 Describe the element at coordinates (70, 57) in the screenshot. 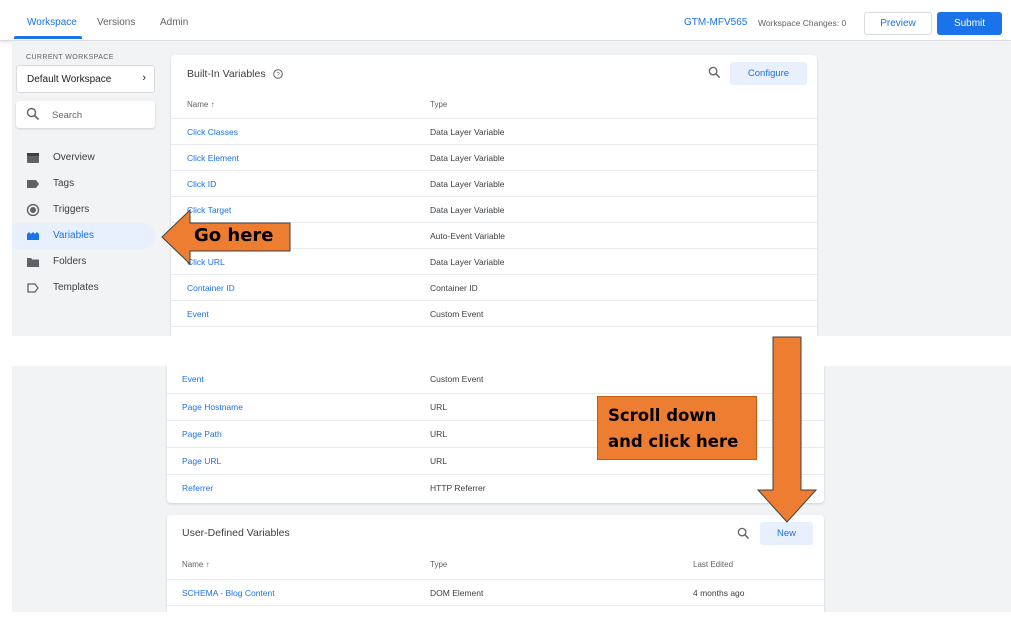

I see `current-workspace-label: CURRENT WORKSPACE` at that location.